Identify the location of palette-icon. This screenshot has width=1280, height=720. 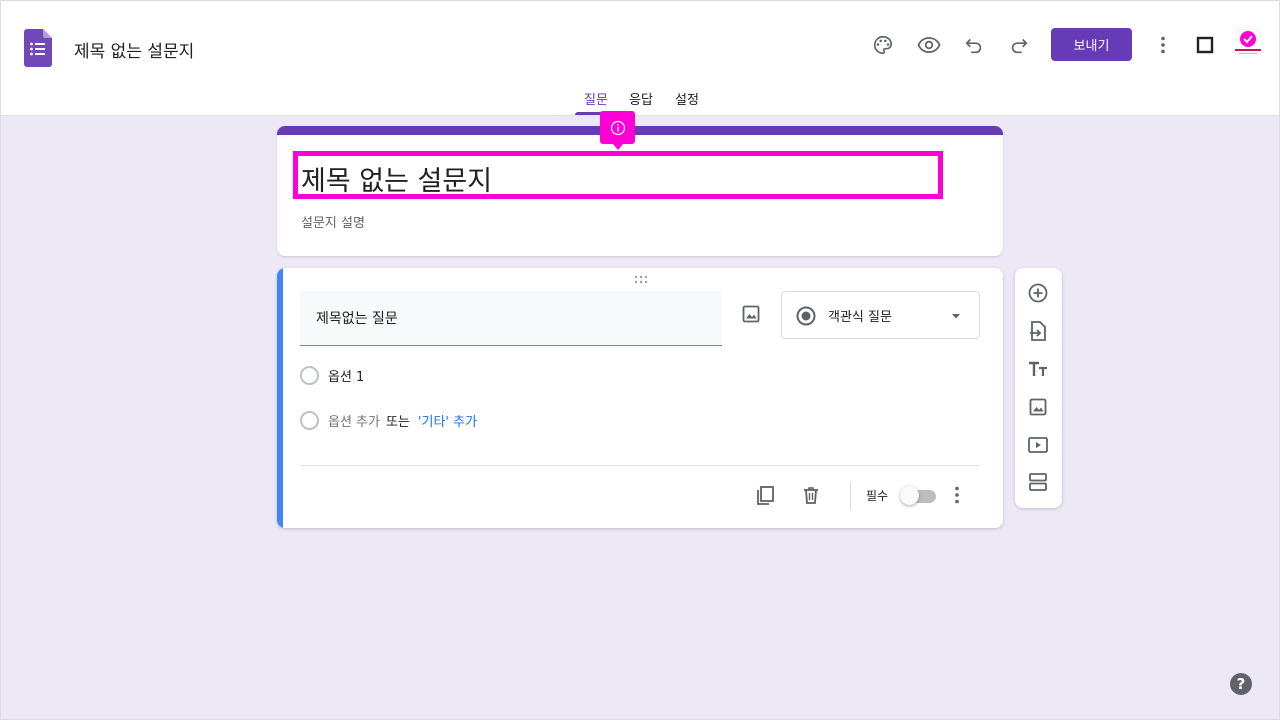
(883, 45).